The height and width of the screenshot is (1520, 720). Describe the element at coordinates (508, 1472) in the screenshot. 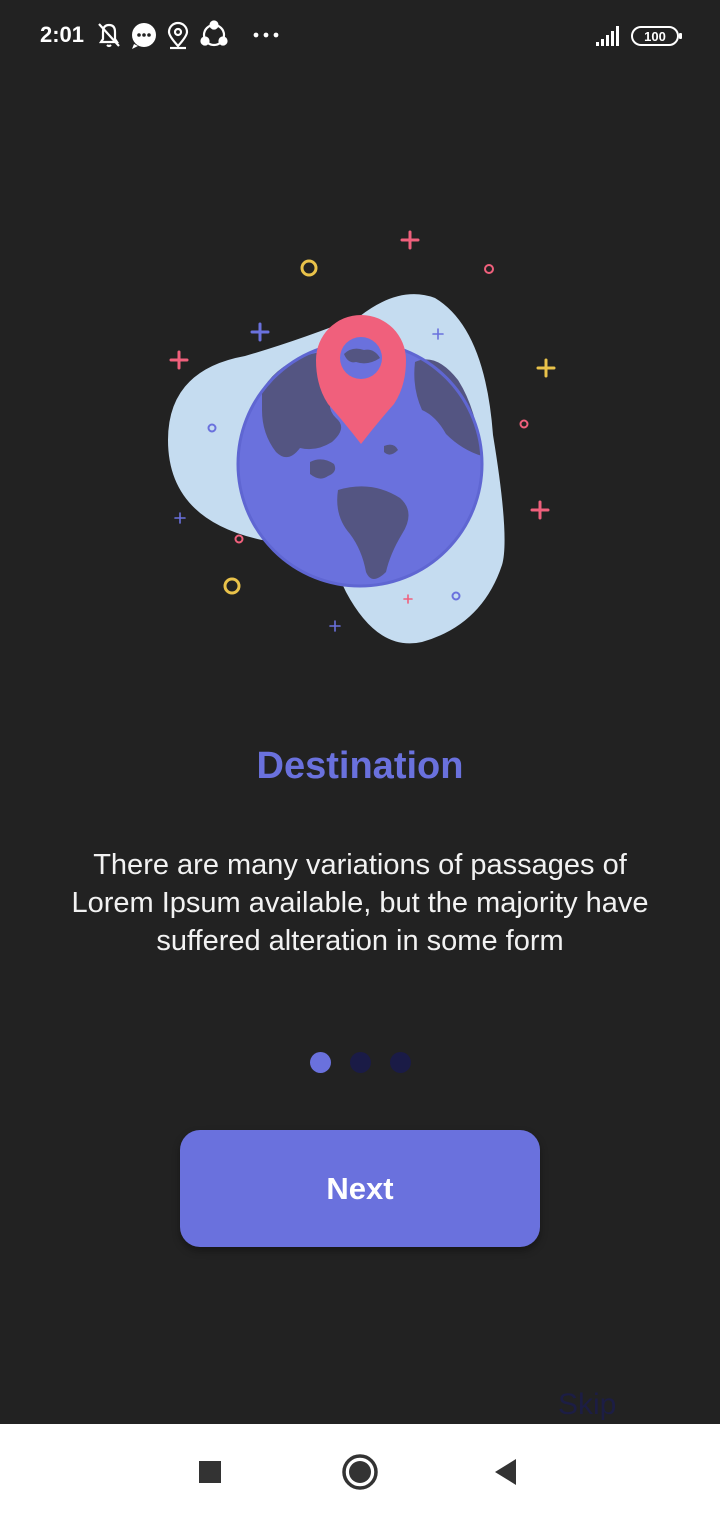

I see `back-triangle-icon` at that location.